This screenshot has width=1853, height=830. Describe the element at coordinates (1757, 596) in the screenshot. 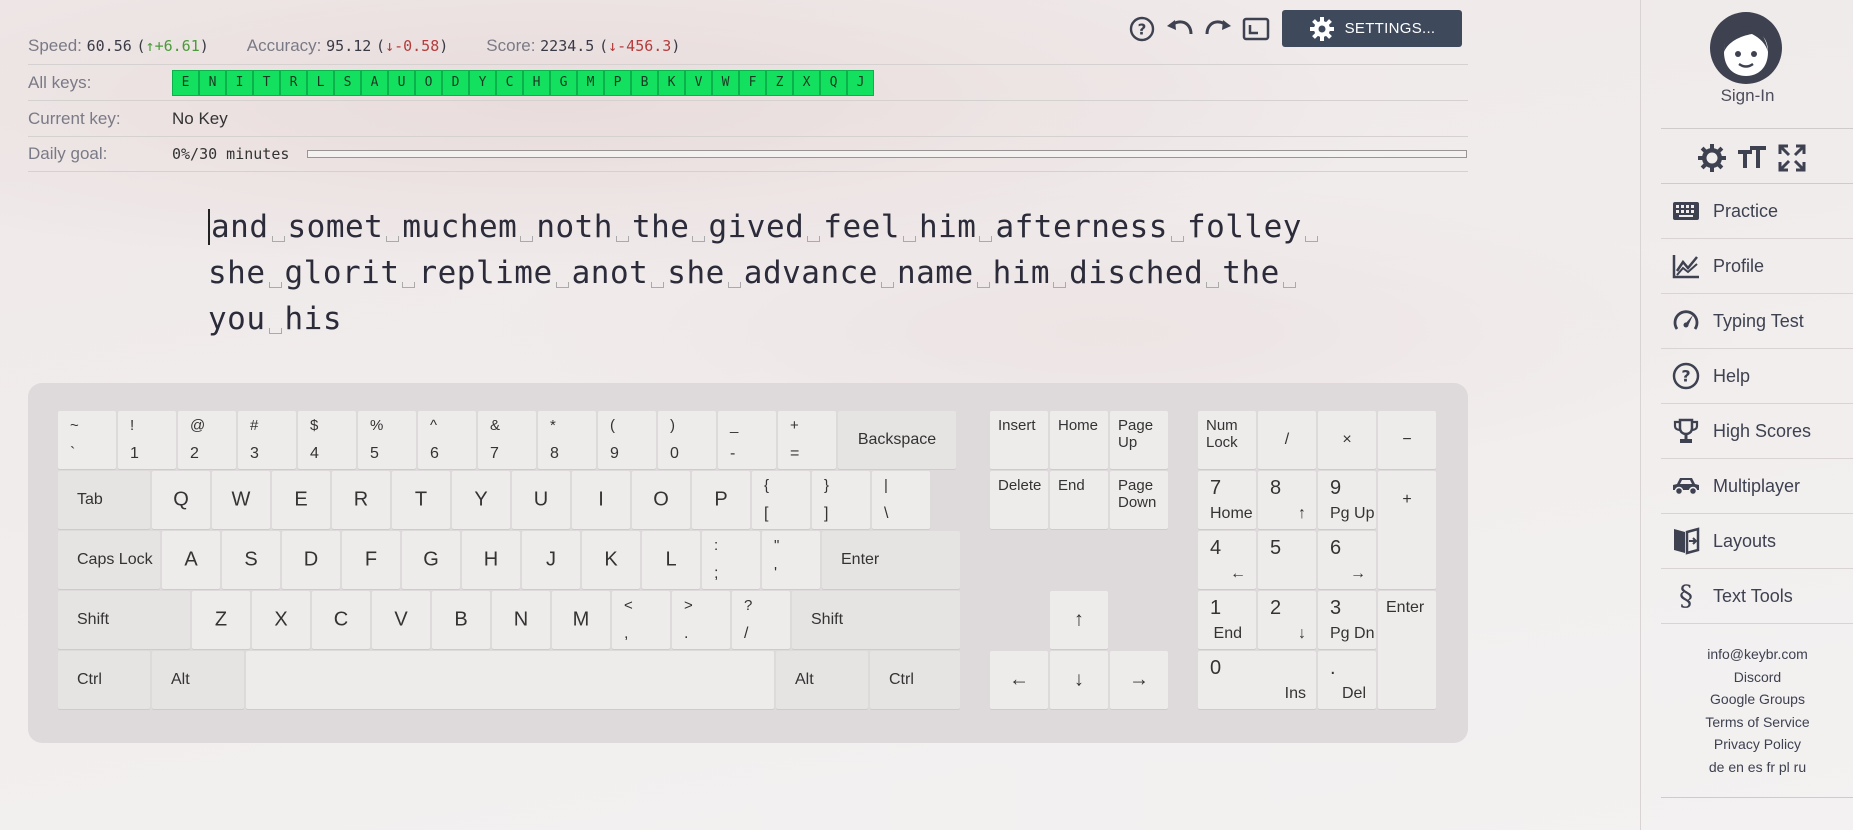

I see `sidebar-item-text-tools: § Text Tools` at that location.